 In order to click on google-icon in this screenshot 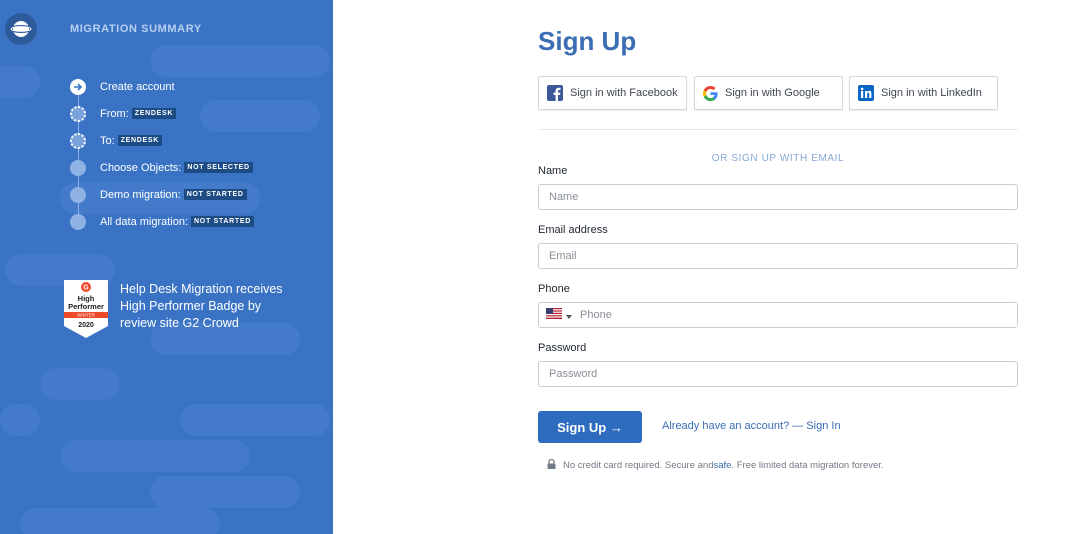, I will do `click(710, 93)`.